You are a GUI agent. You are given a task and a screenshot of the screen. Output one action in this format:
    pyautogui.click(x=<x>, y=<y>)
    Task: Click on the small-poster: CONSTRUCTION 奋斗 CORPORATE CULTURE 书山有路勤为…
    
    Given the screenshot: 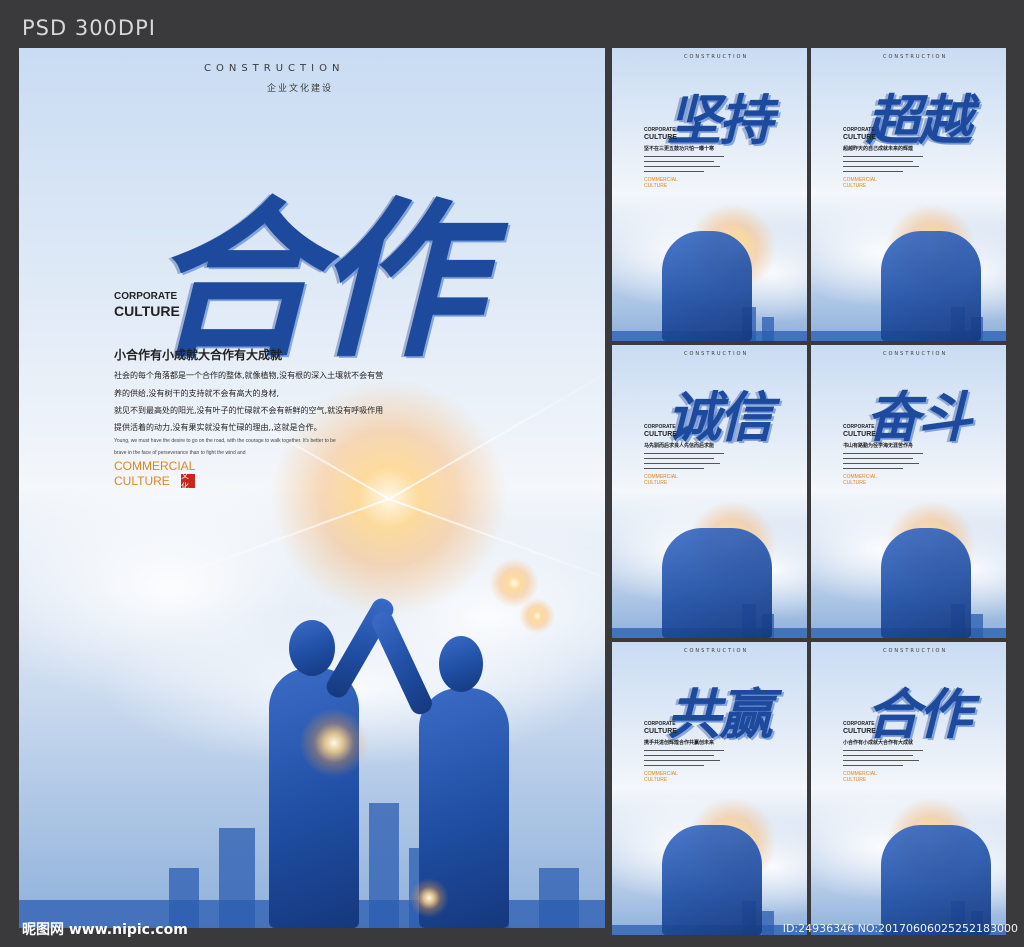 What is the action you would take?
    pyautogui.click(x=908, y=491)
    